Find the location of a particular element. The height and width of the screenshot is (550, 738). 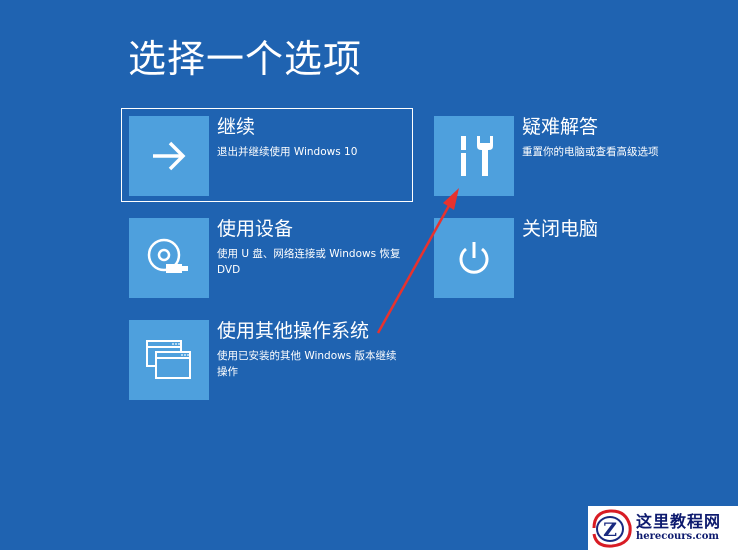

watermark-logo: Z is located at coordinates (612, 528).